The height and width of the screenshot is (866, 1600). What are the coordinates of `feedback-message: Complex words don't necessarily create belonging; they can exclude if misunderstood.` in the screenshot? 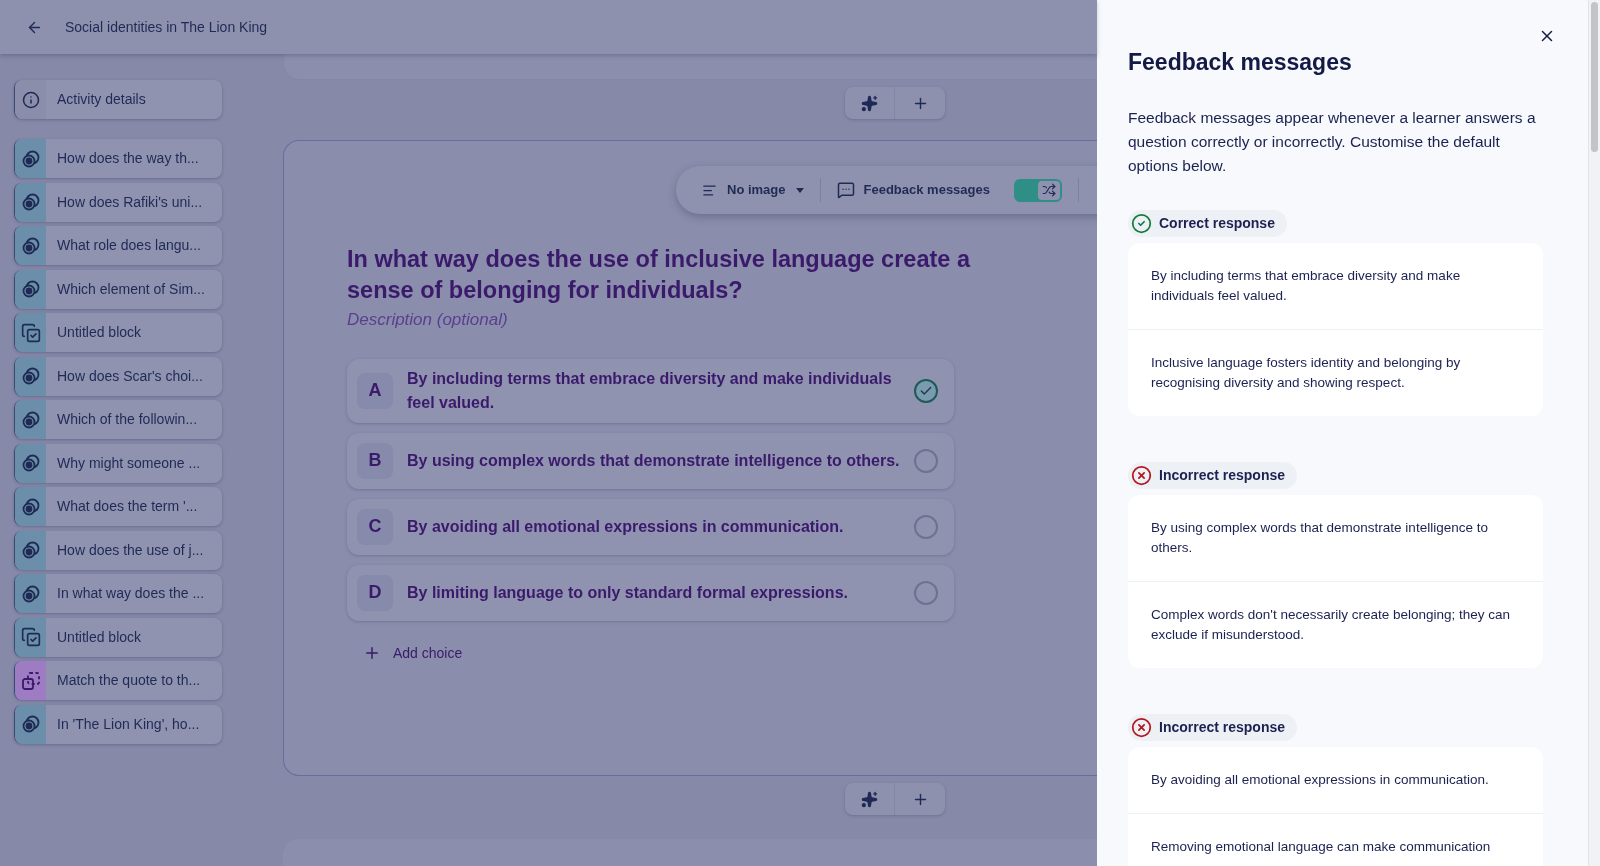 It's located at (1335, 624).